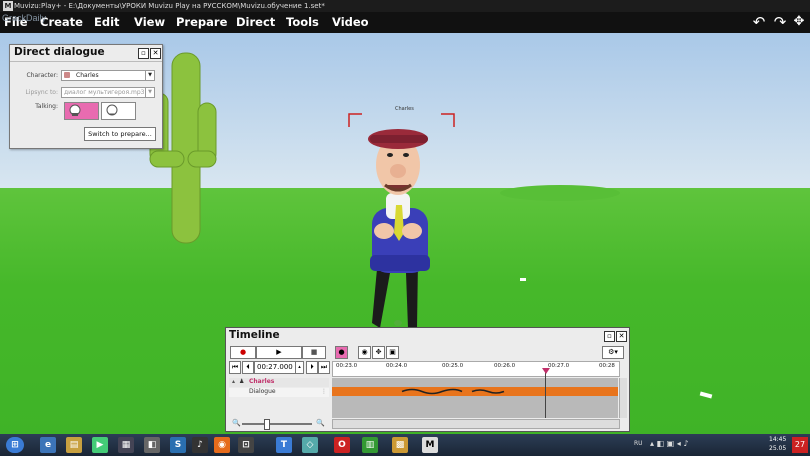 Image resolution: width=810 pixels, height=456 pixels. What do you see at coordinates (399, 228) in the screenshot?
I see `character-charles` at bounding box center [399, 228].